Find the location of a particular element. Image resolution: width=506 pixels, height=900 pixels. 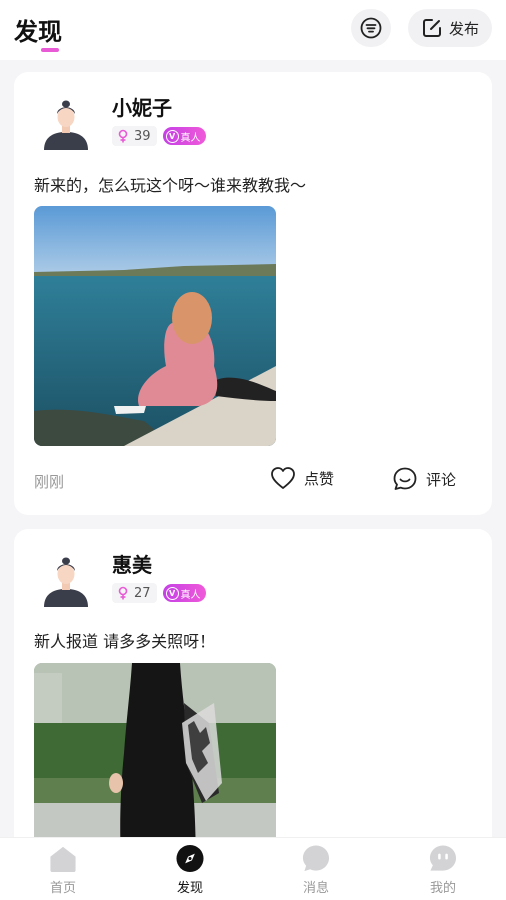

title-active-indicator is located at coordinates (50, 50).